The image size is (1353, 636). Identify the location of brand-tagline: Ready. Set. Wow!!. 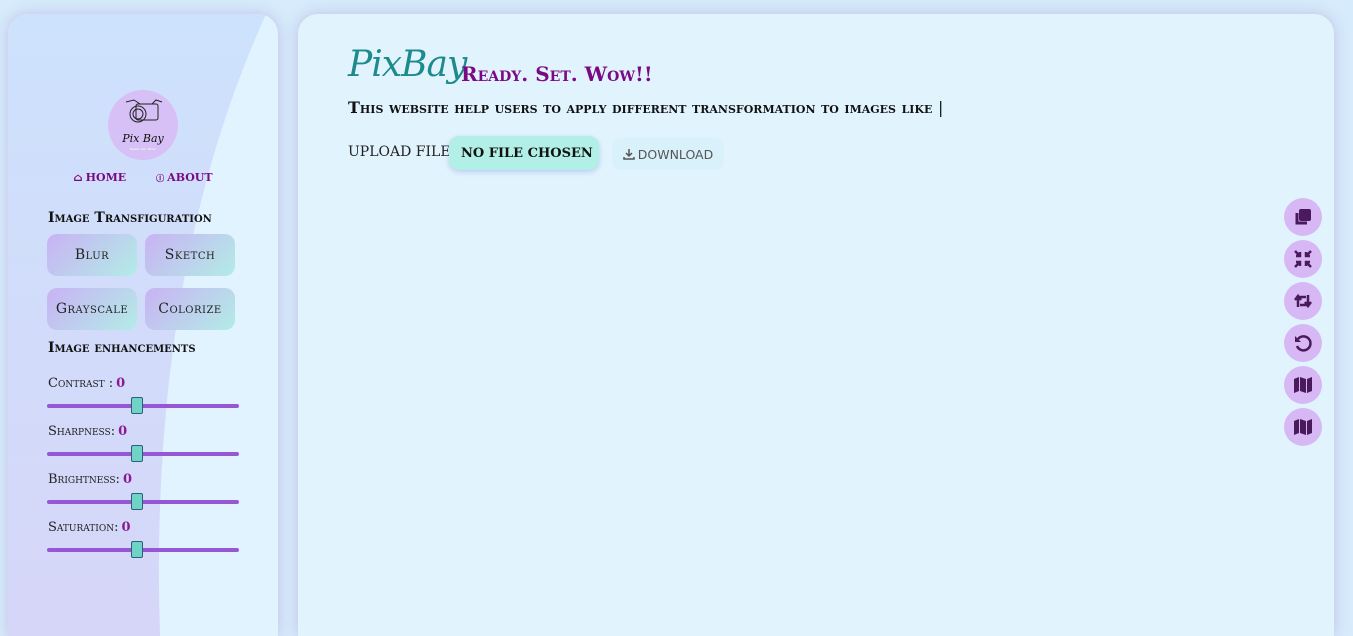
(557, 74).